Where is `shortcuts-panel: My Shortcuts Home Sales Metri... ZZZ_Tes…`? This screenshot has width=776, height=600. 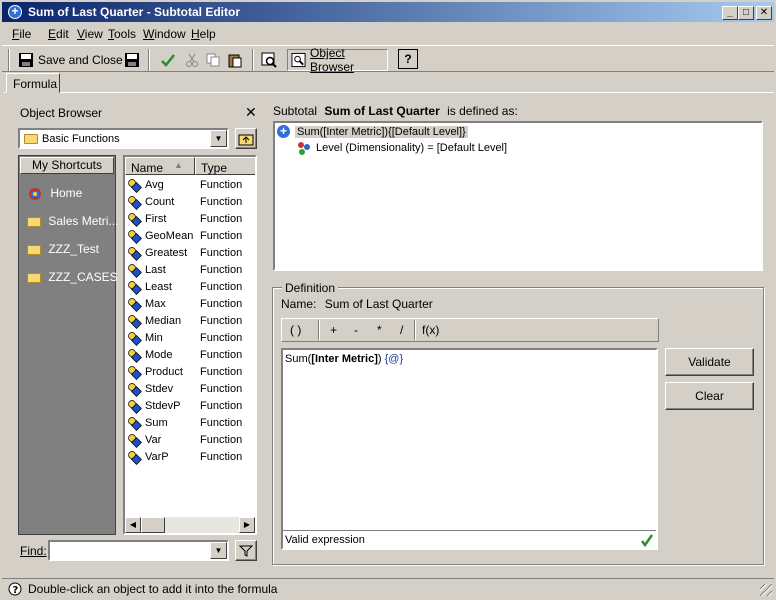
shortcuts-panel: My Shortcuts Home Sales Metri... ZZZ_Tes… is located at coordinates (68, 345).